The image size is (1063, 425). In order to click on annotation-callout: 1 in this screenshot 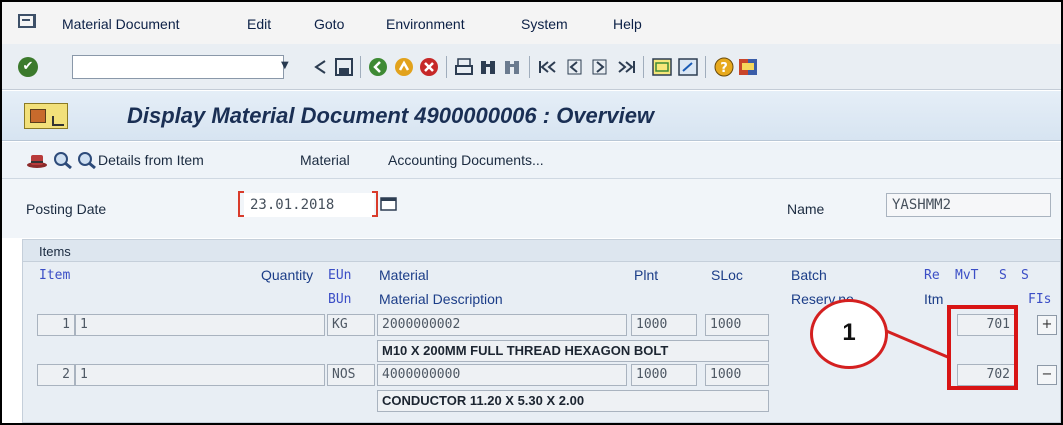, I will do `click(849, 334)`.